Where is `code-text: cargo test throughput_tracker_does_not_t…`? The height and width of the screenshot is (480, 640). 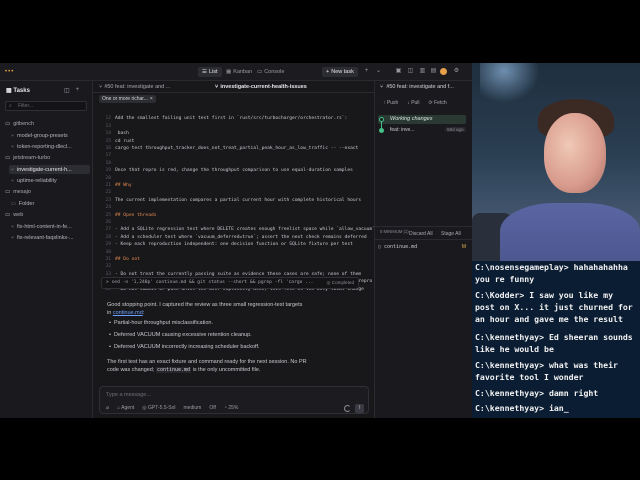
code-text: cargo test throughput_tracker_does_not_t… is located at coordinates (237, 148).